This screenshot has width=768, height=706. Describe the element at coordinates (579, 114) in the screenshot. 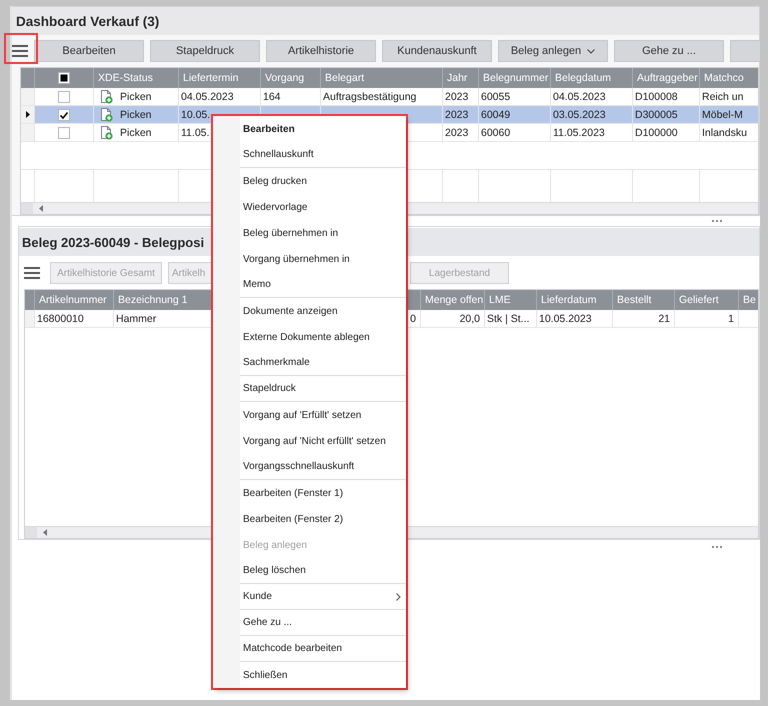

I see `table-cell: 03.05.2023` at that location.